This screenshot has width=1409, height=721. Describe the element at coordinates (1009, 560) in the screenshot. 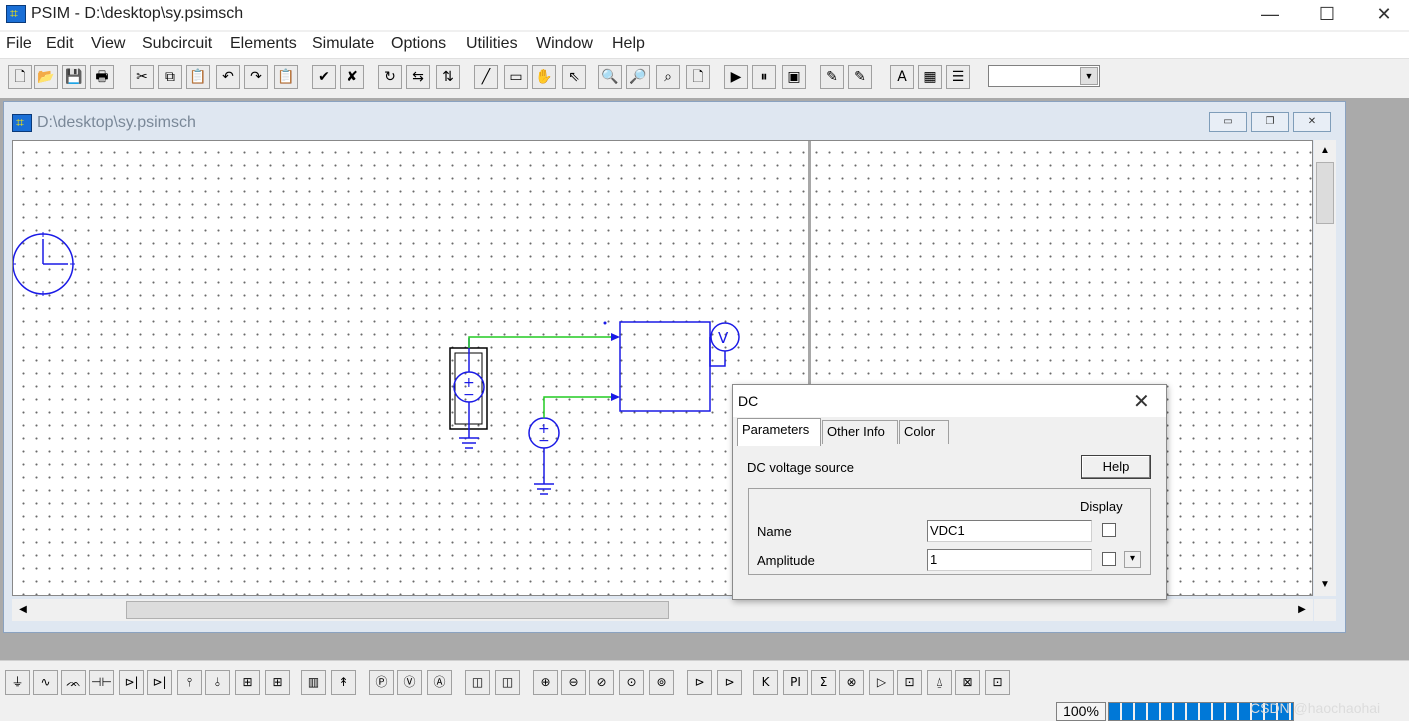

I see `amplitude-field: 1` at that location.